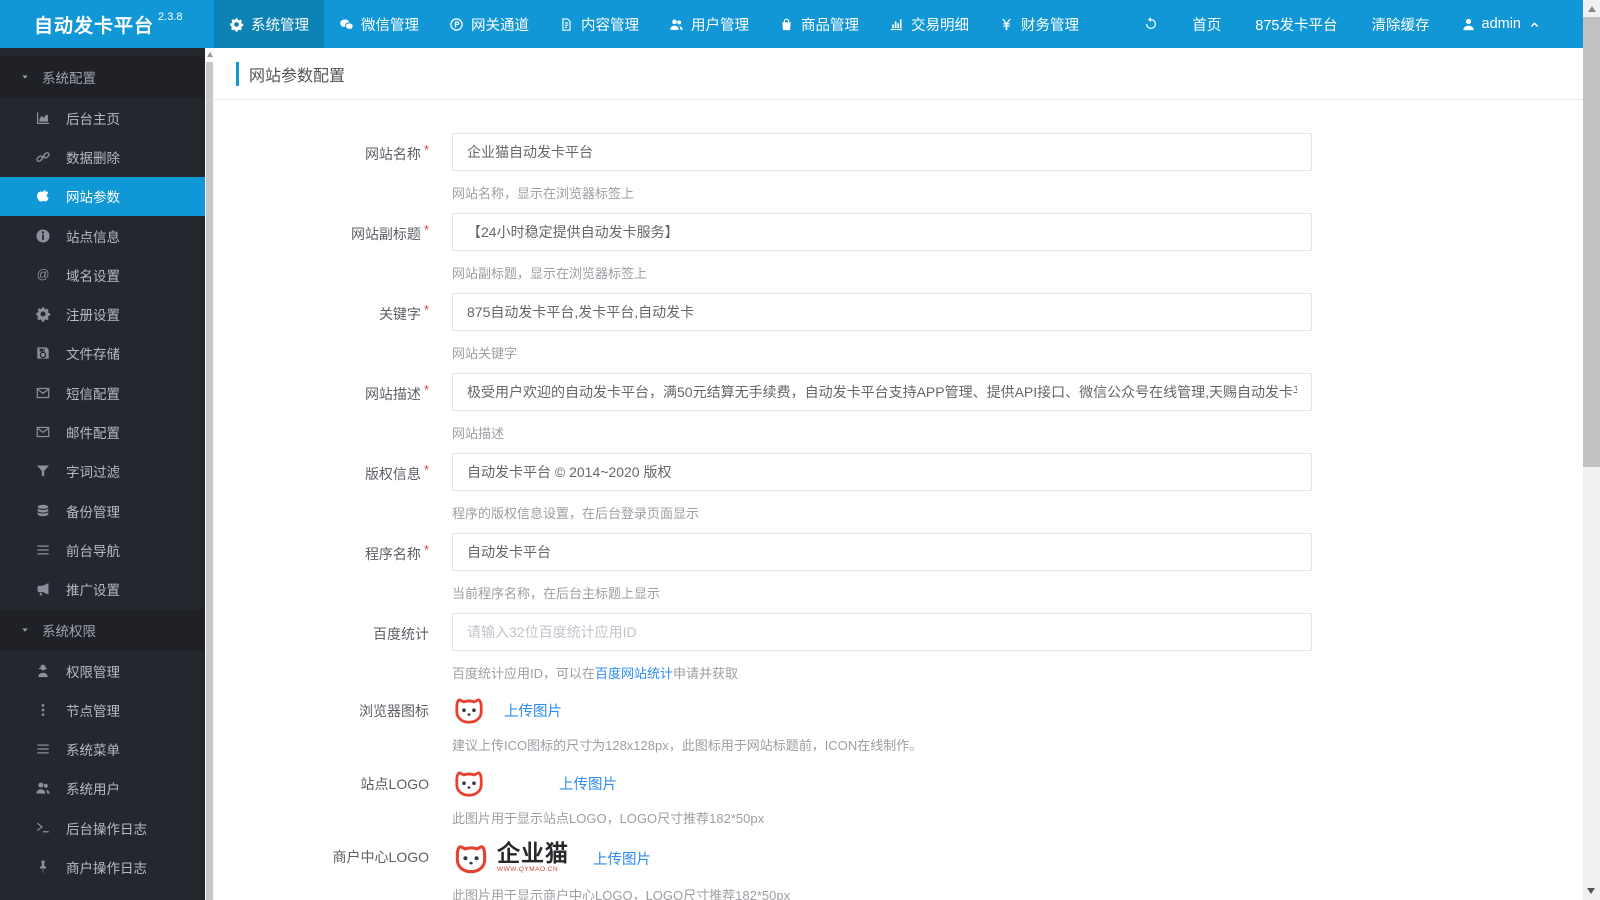 This screenshot has height=900, width=1600. I want to click on field-label-site-subtitle: 网站副标题 *, so click(321, 248).